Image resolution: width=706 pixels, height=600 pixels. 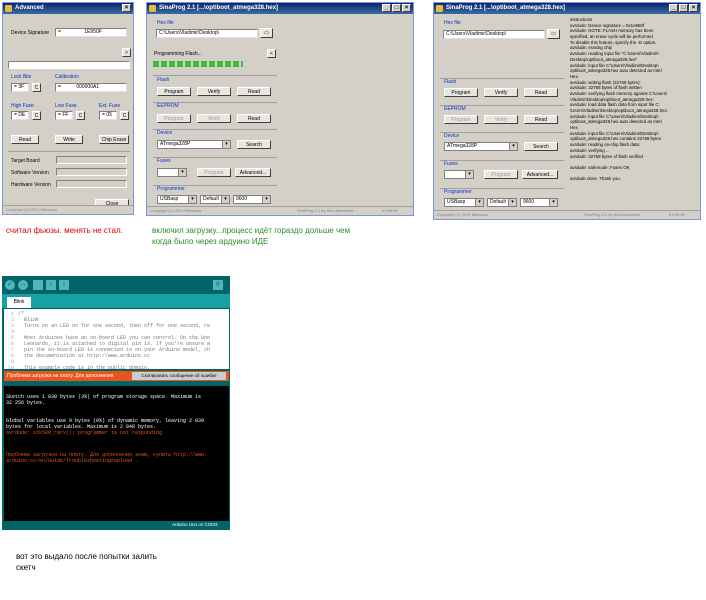 What do you see at coordinates (64, 115) in the screenshot?
I see `low-fuse-field: = FF` at bounding box center [64, 115].